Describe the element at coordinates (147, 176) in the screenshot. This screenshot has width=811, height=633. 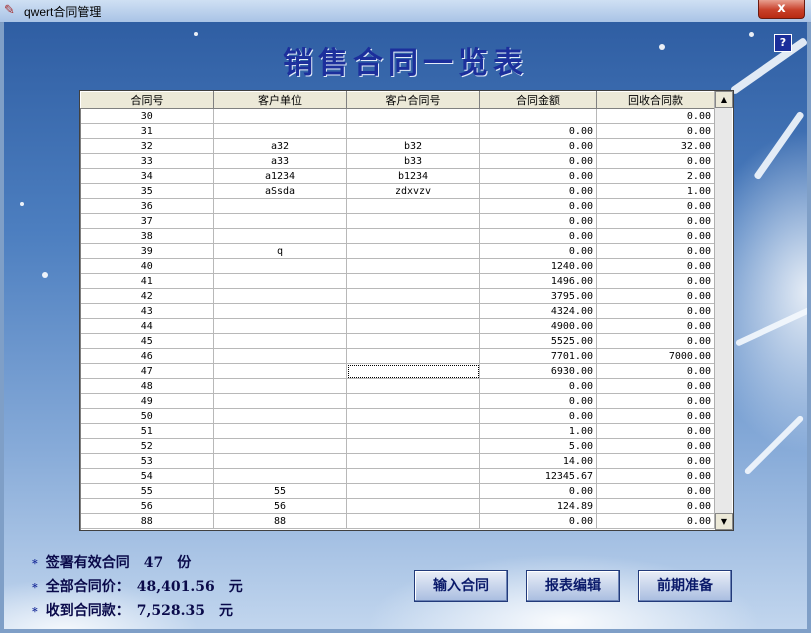
I see `table-cell: 34` at that location.